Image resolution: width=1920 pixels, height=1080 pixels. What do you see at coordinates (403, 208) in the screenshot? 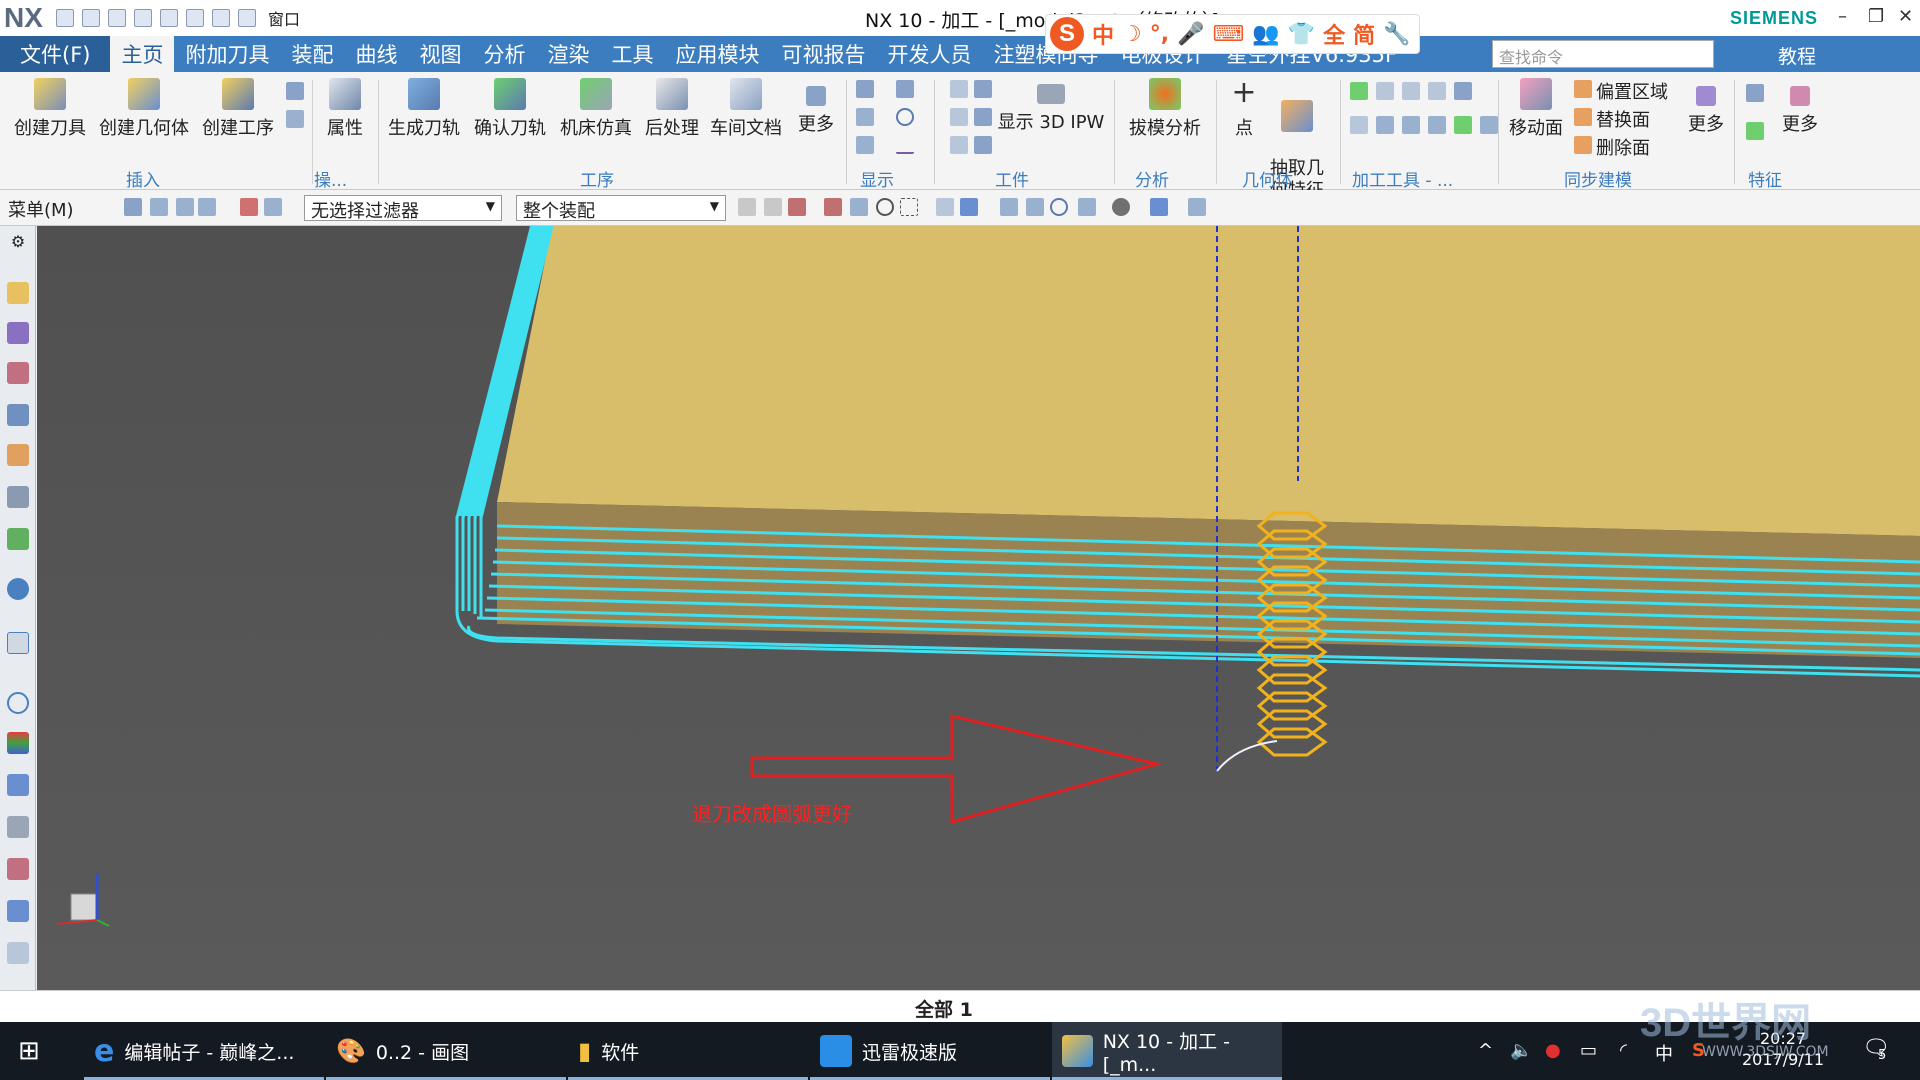
I see `selection-filter-dropdown: 无选择过滤器 ▼` at bounding box center [403, 208].